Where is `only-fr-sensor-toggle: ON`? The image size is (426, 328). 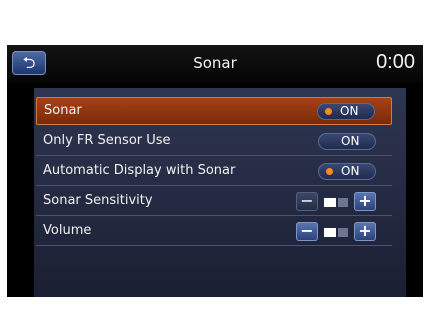 only-fr-sensor-toggle: ON is located at coordinates (347, 141).